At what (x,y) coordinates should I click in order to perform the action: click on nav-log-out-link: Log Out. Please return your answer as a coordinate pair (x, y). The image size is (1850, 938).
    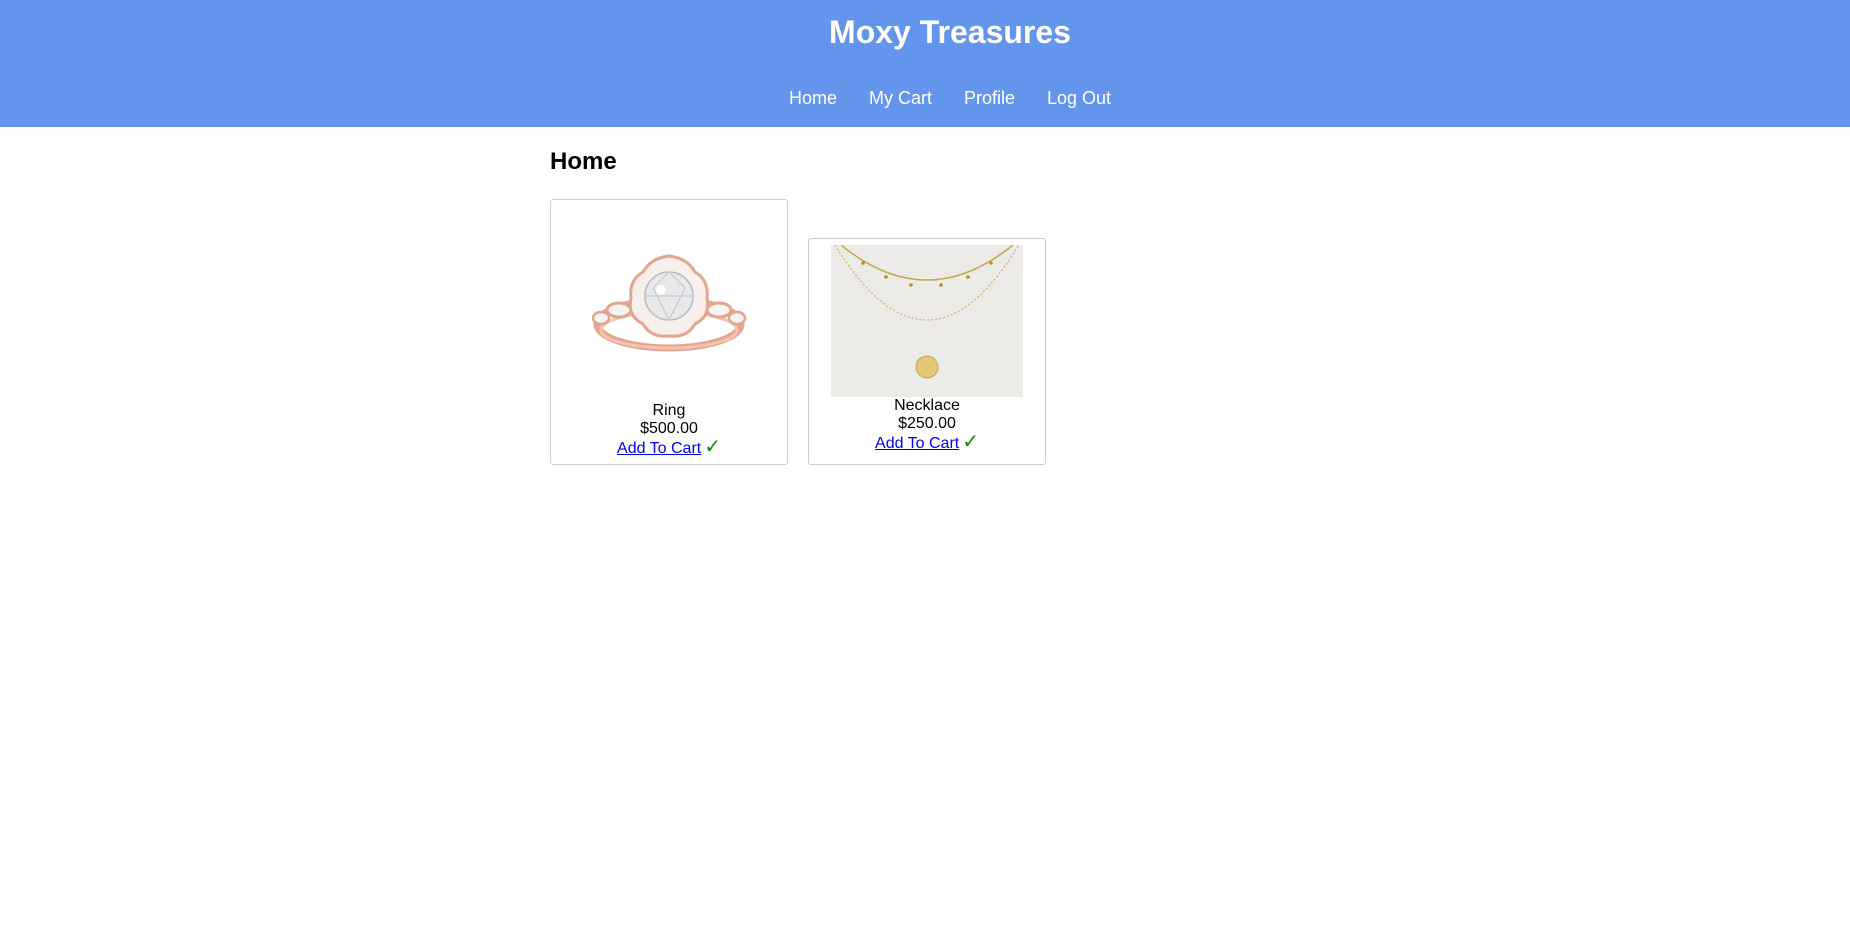
    Looking at the image, I should click on (1079, 98).